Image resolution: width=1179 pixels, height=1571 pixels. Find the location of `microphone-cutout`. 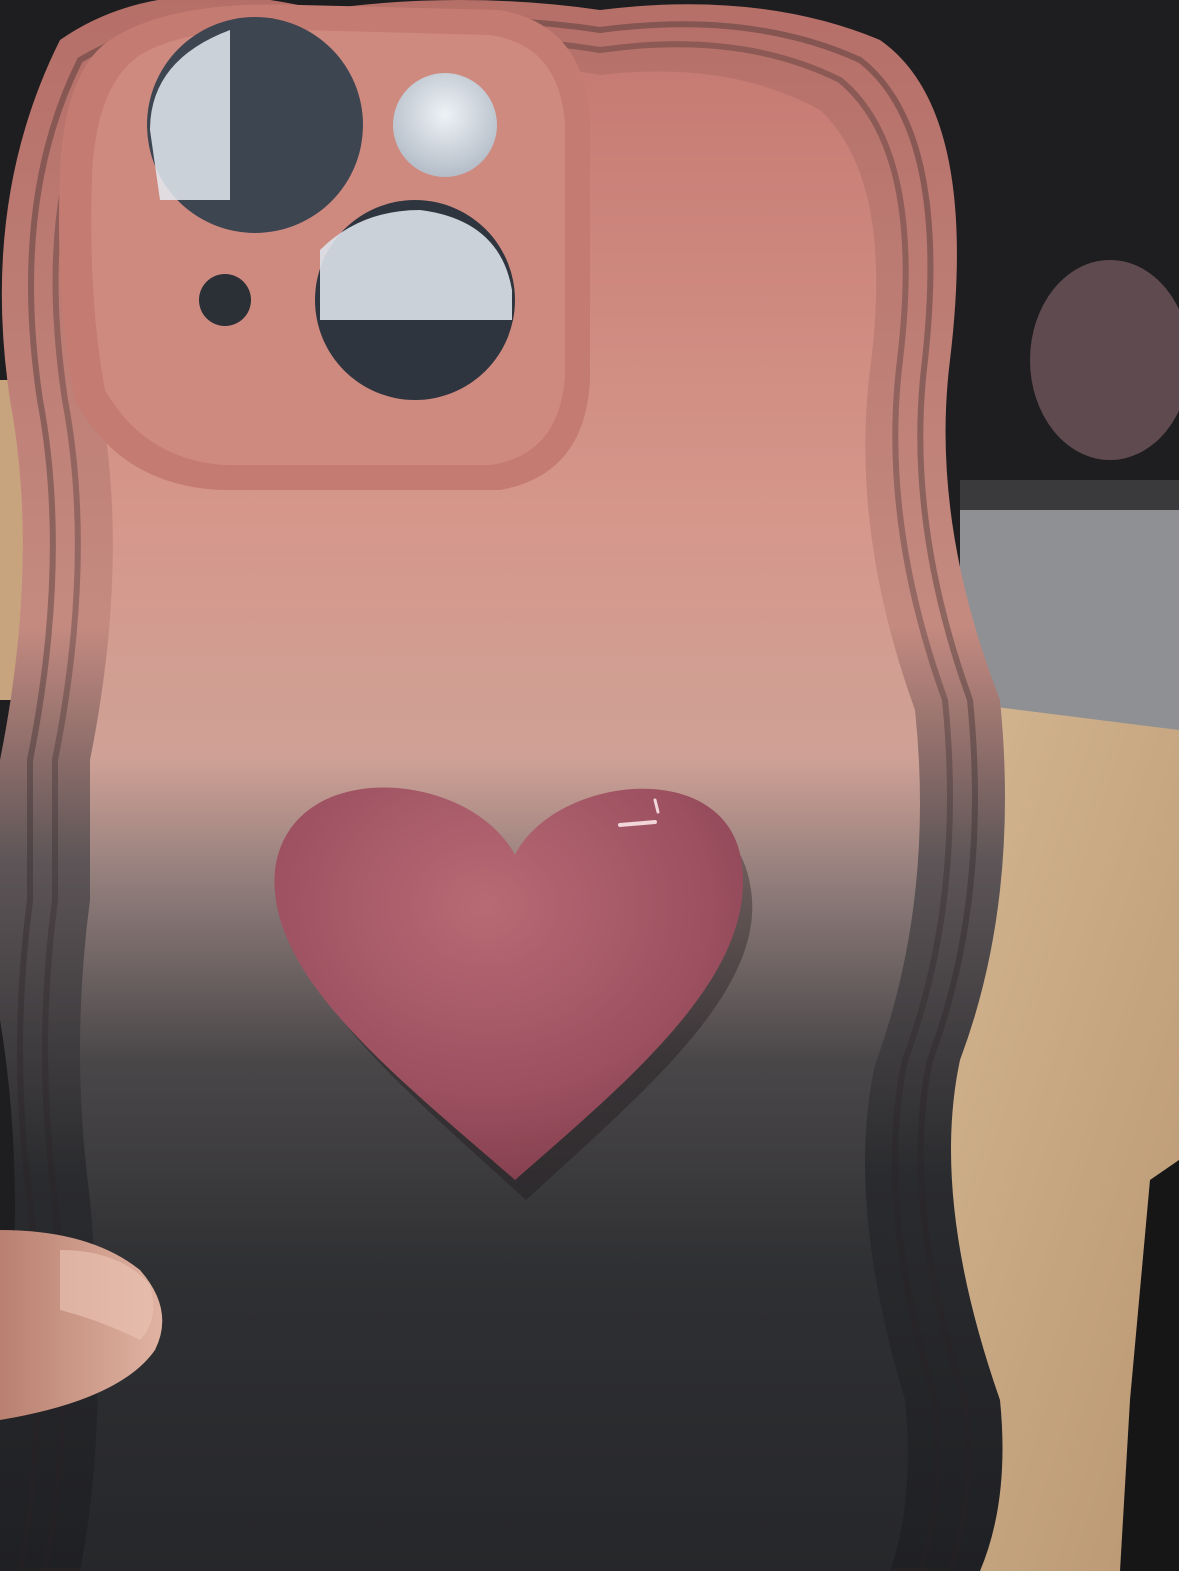

microphone-cutout is located at coordinates (225, 300).